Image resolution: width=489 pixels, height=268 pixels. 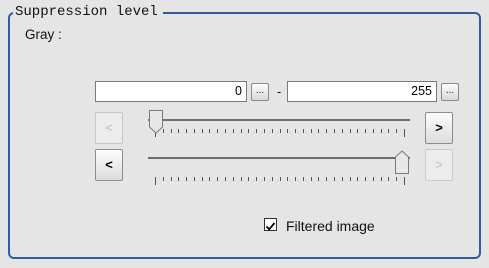 What do you see at coordinates (279, 158) in the screenshot?
I see `upper-slider-track` at bounding box center [279, 158].